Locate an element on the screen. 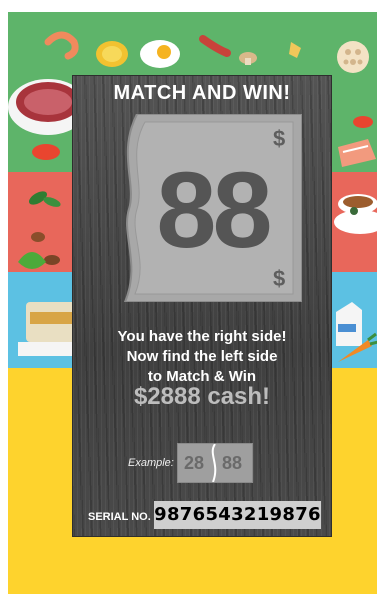  shrimp-icon is located at coordinates (61, 45).